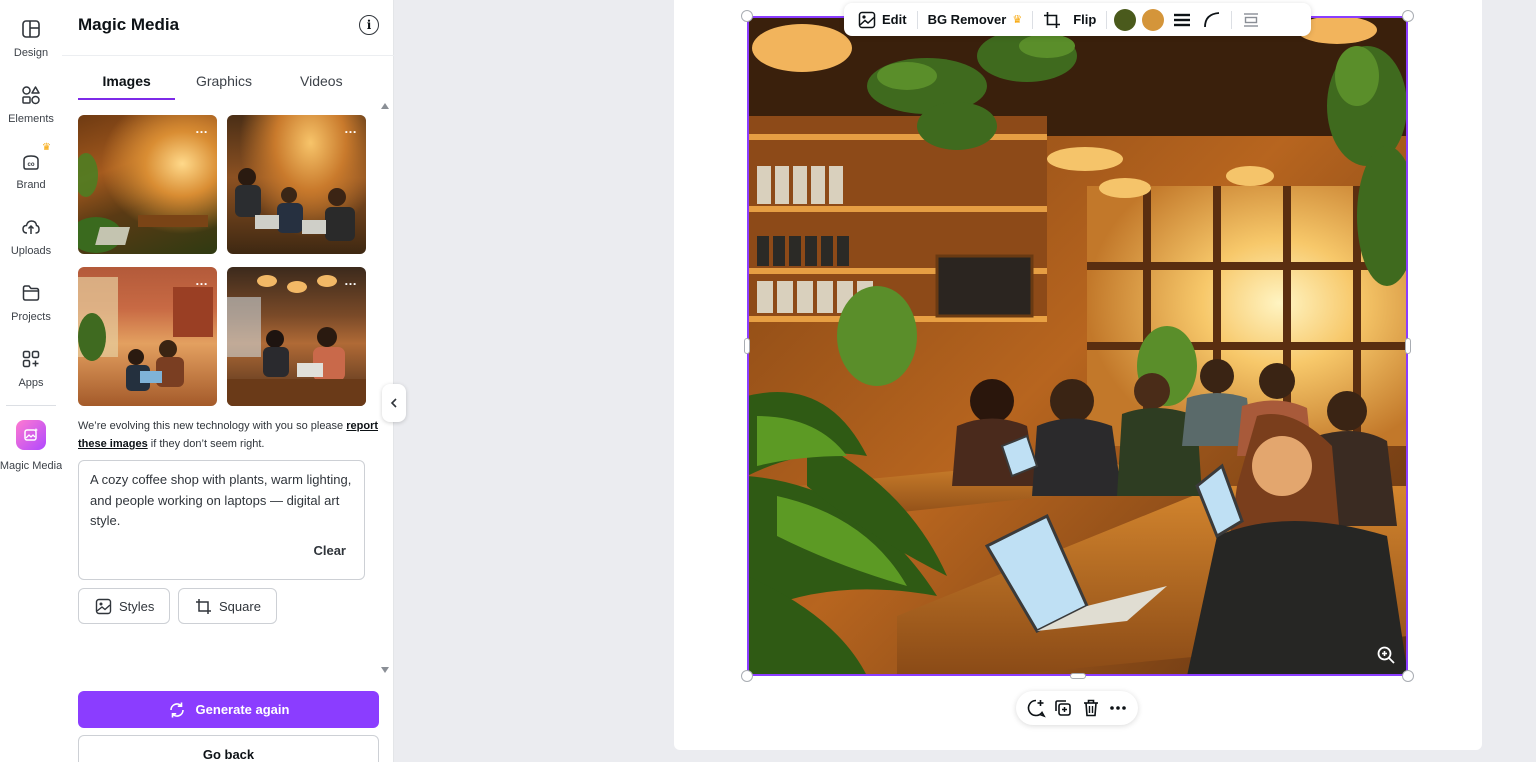  What do you see at coordinates (31, 173) in the screenshot?
I see `sidebar-item-brand: co ♛ Brand` at bounding box center [31, 173].